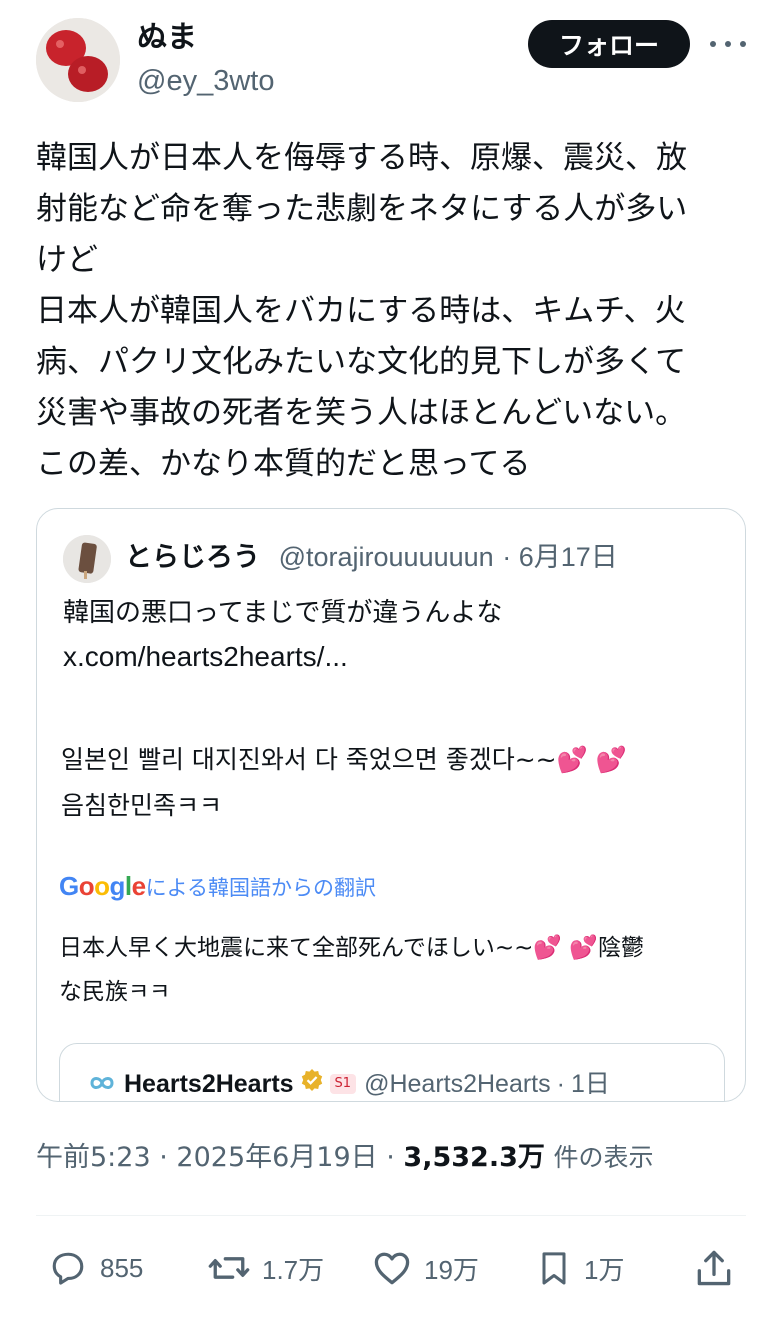 The height and width of the screenshot is (1329, 782). What do you see at coordinates (102, 1084) in the screenshot?
I see `brand-logo-icon` at bounding box center [102, 1084].